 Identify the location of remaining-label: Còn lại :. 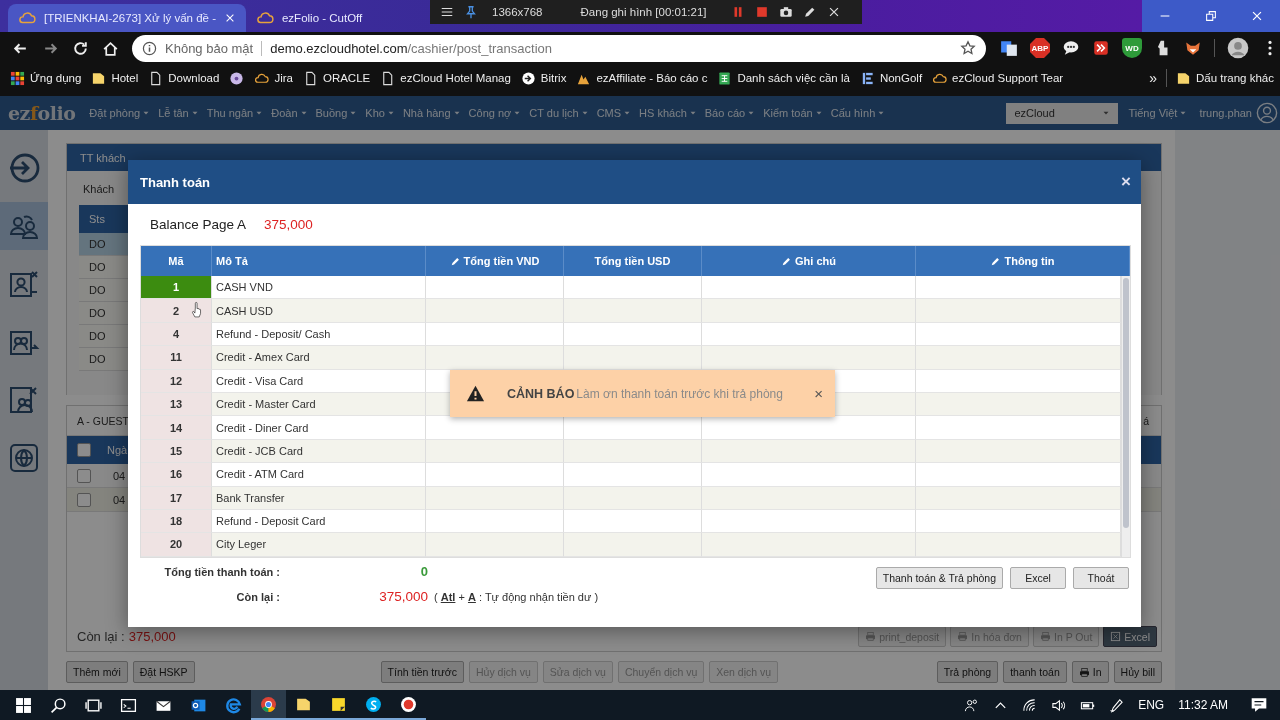
(257, 596).